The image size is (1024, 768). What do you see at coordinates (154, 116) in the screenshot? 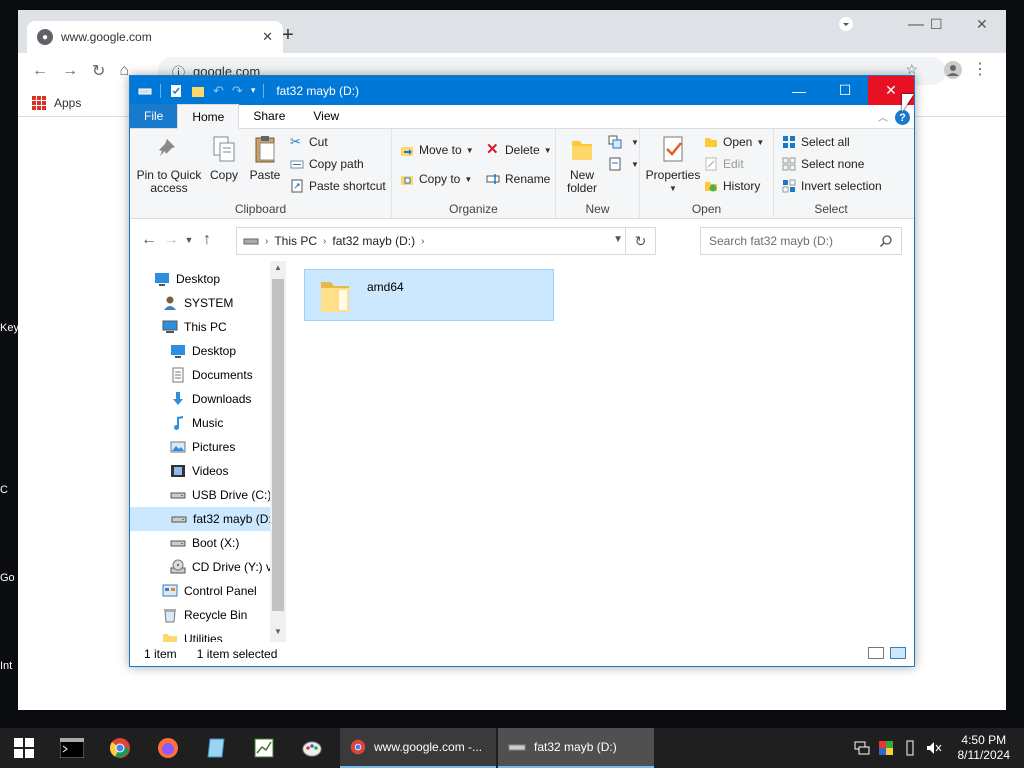
I see `tab-file: File` at bounding box center [154, 116].